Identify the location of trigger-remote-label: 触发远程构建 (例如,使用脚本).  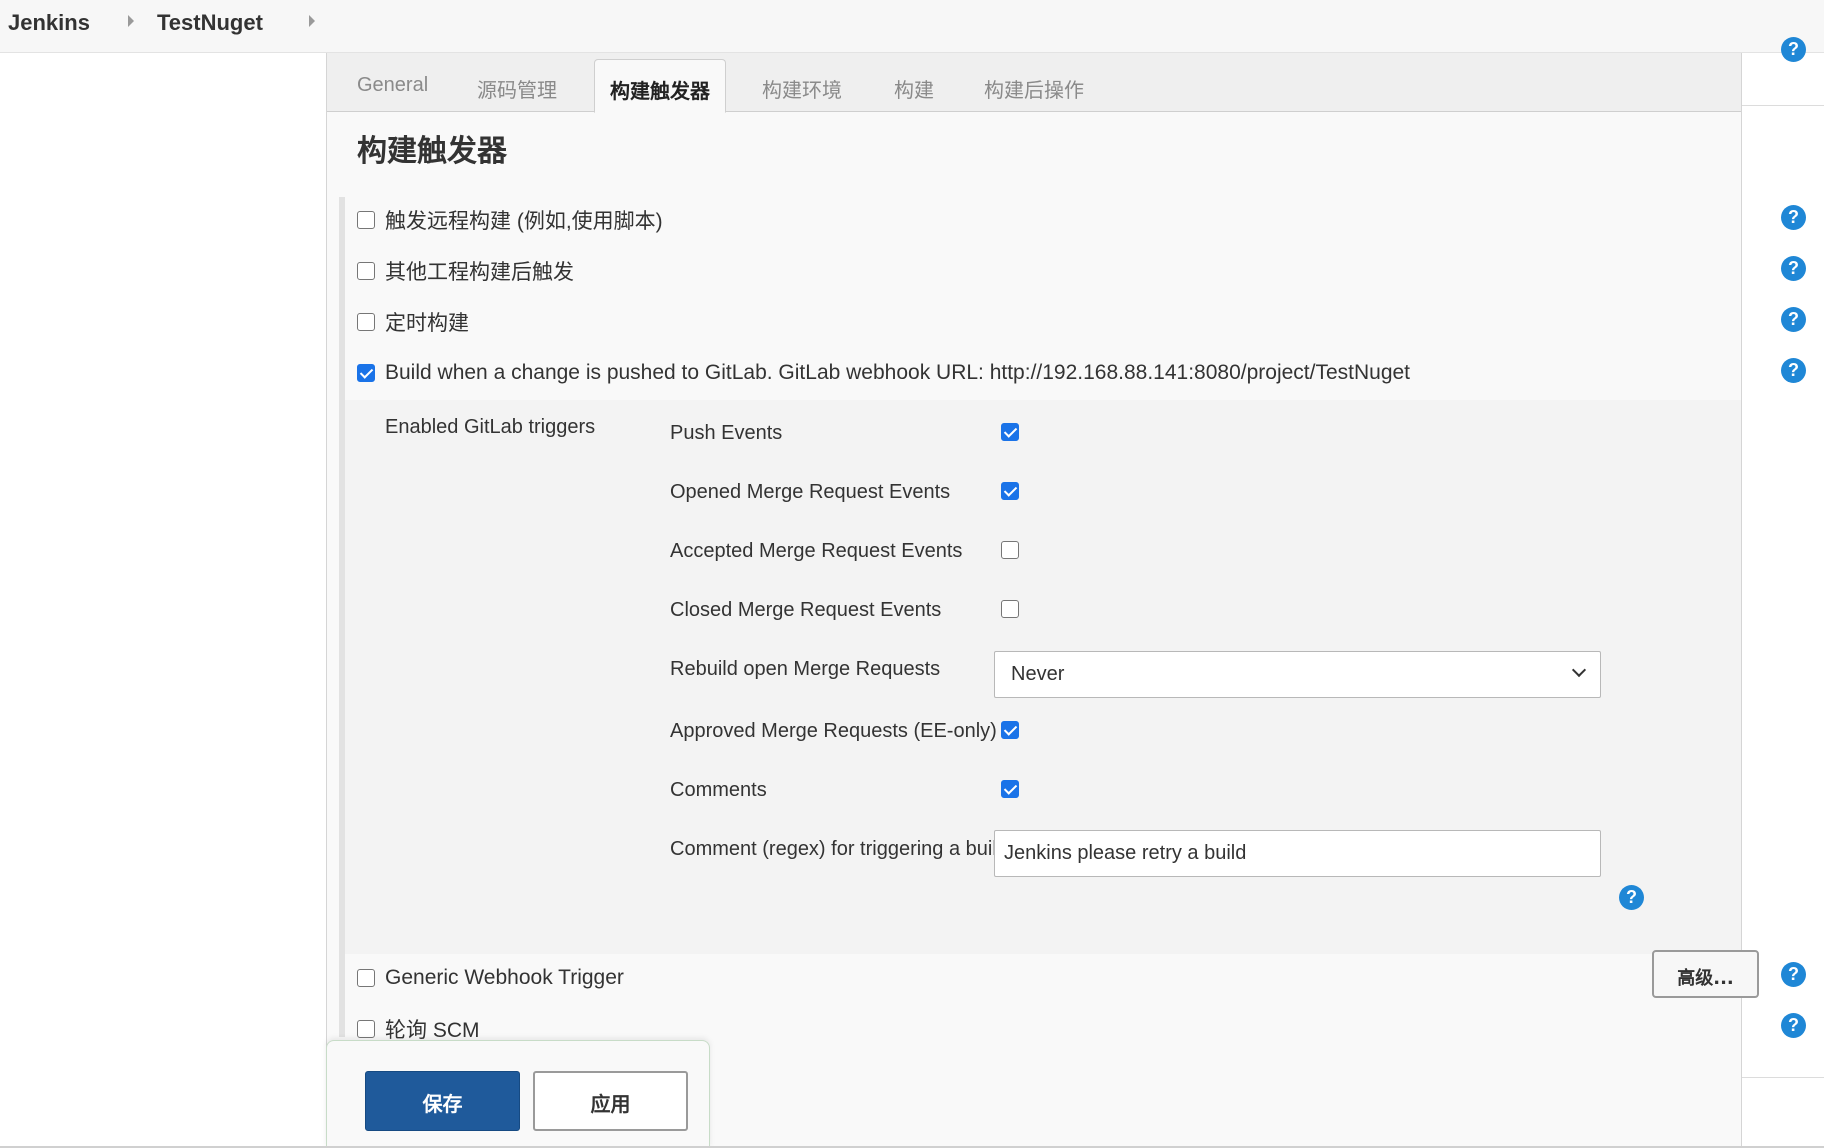
(524, 221).